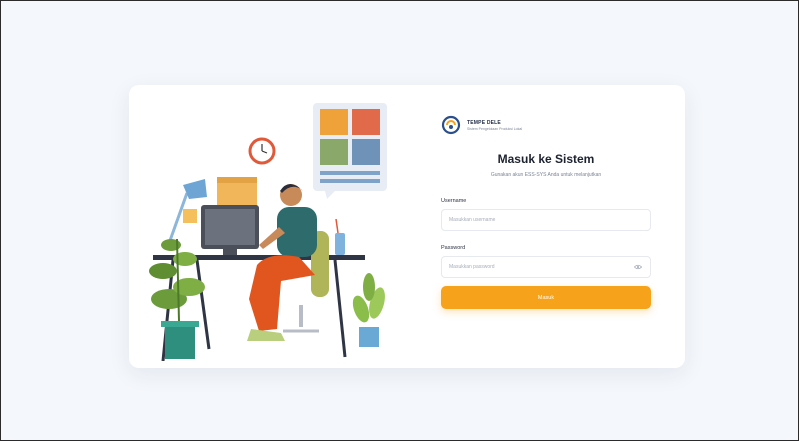 The height and width of the screenshot is (441, 799). Describe the element at coordinates (472, 220) in the screenshot. I see `username-placeholder: Masukkan username` at that location.